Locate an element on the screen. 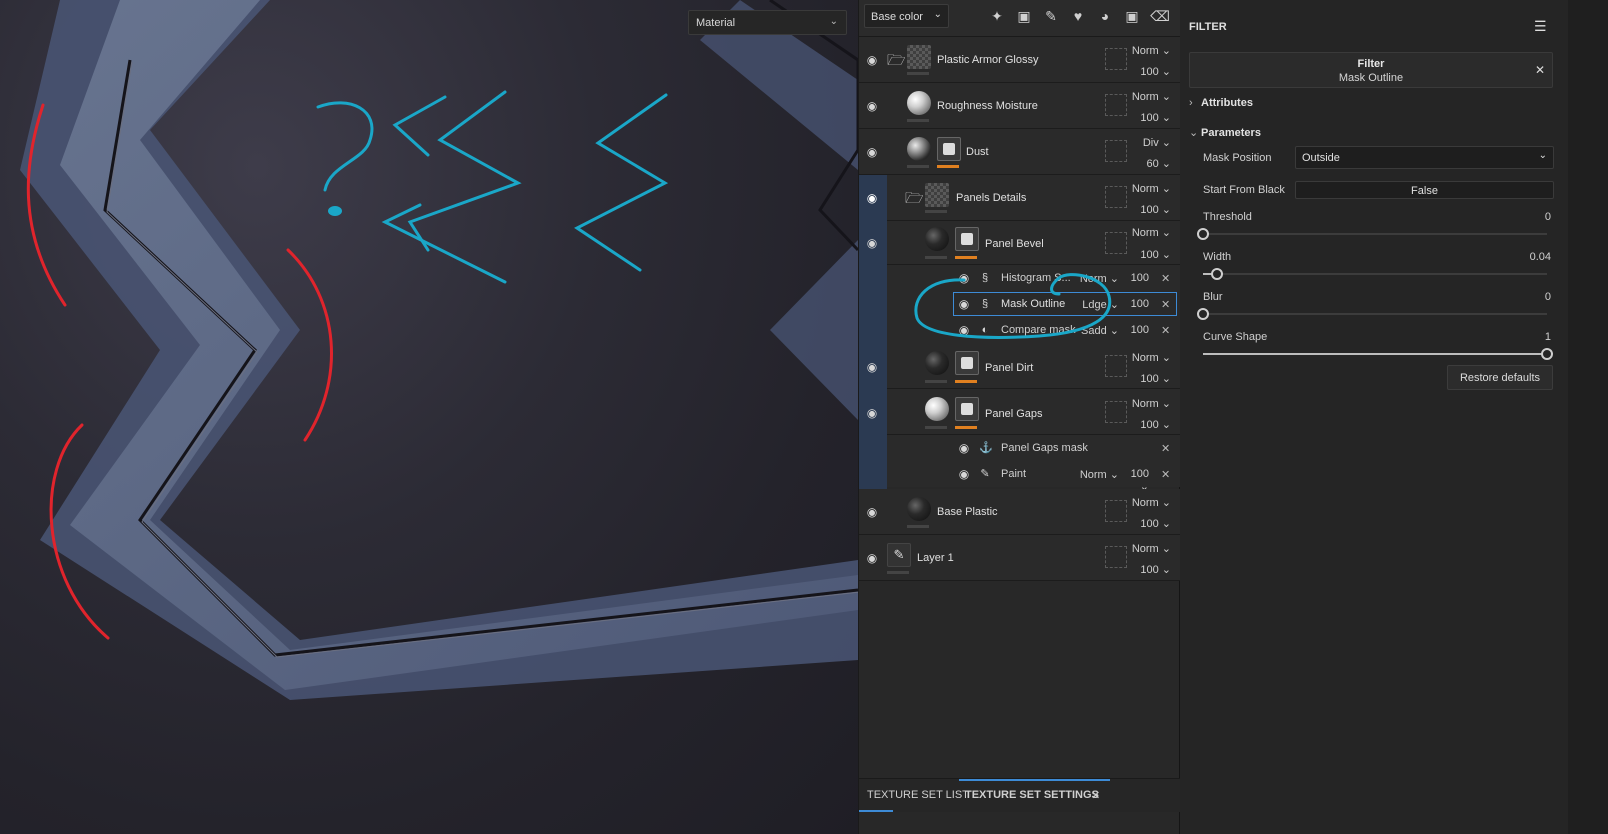  layer-row: Panel Gaps Norm ⌄ 100 ⌄ is located at coordinates (1034, 412).